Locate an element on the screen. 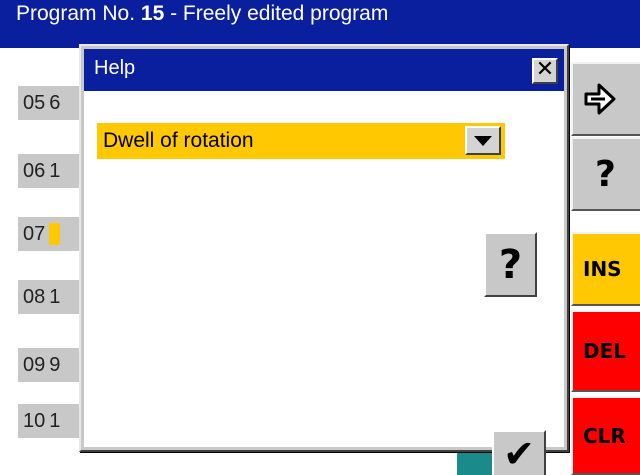 The image size is (640, 475). enter-button is located at coordinates (605, 99).